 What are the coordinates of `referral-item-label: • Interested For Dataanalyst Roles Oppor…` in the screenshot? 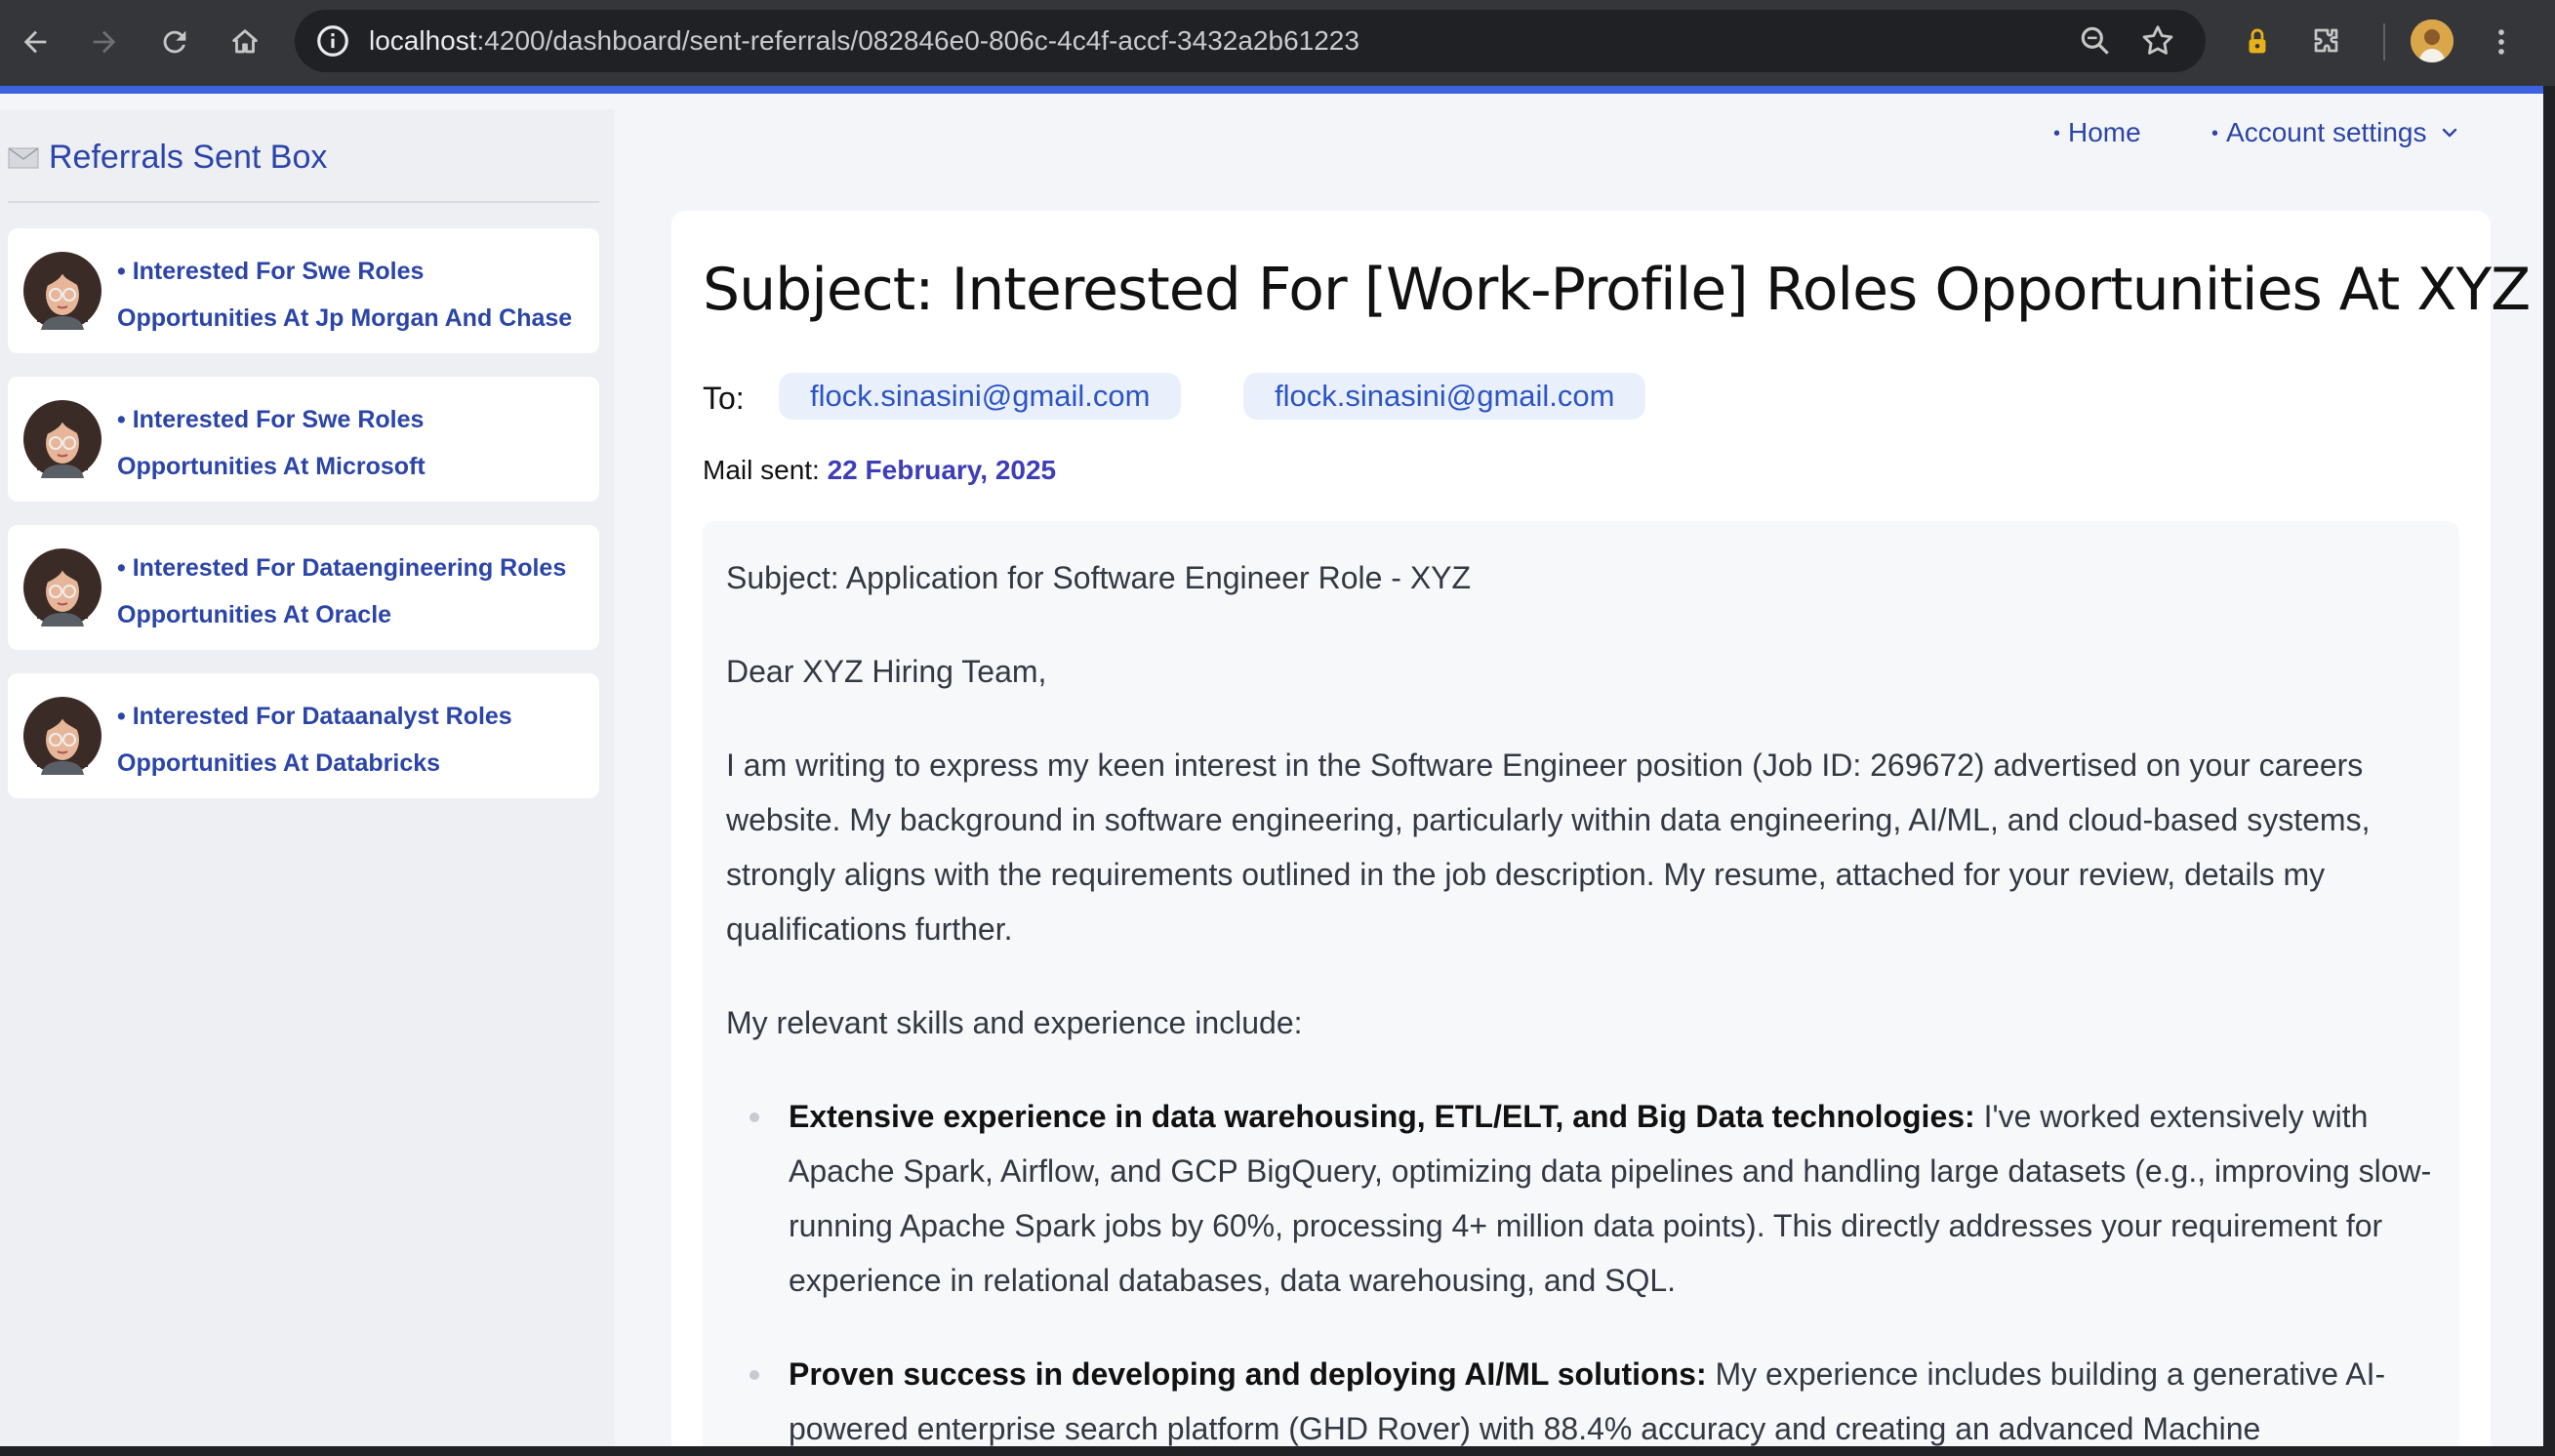 It's located at (314, 740).